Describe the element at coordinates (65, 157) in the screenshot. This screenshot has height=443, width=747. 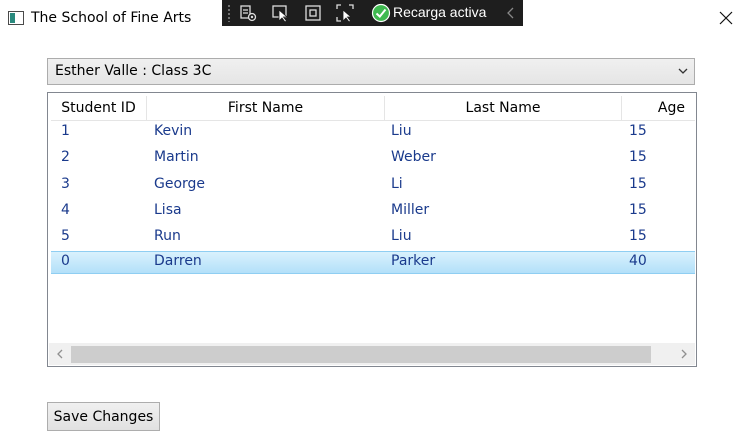
I see `cell-student-id: 2` at that location.